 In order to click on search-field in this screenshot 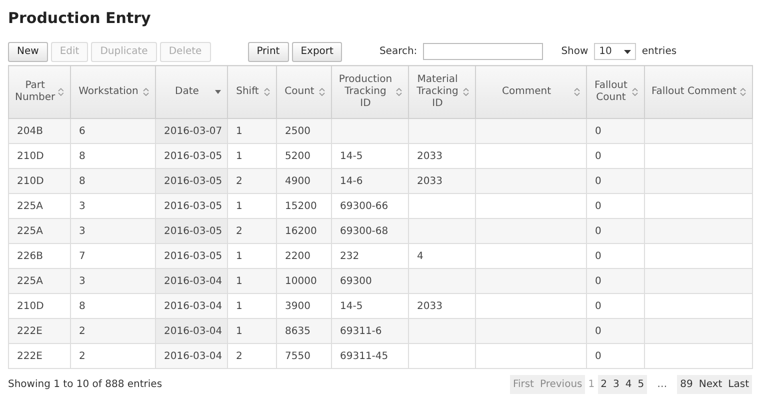, I will do `click(483, 51)`.